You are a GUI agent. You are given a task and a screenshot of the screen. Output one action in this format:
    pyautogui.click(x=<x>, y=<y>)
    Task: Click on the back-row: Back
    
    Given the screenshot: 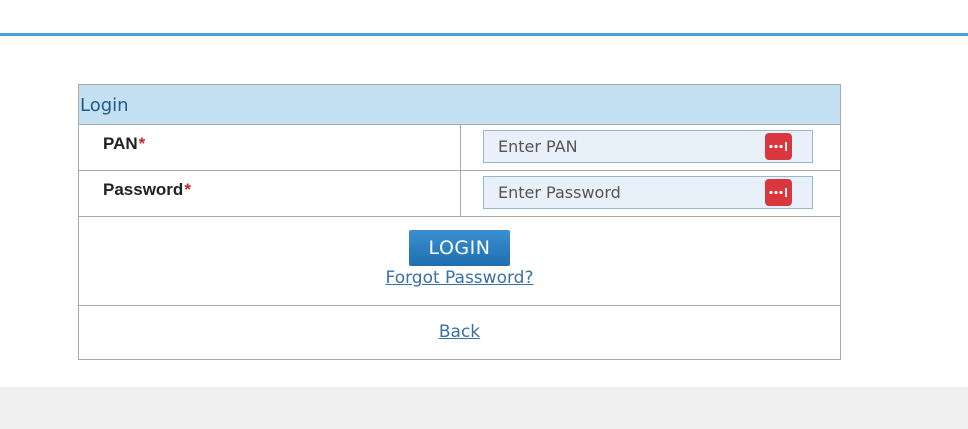 What is the action you would take?
    pyautogui.click(x=459, y=332)
    